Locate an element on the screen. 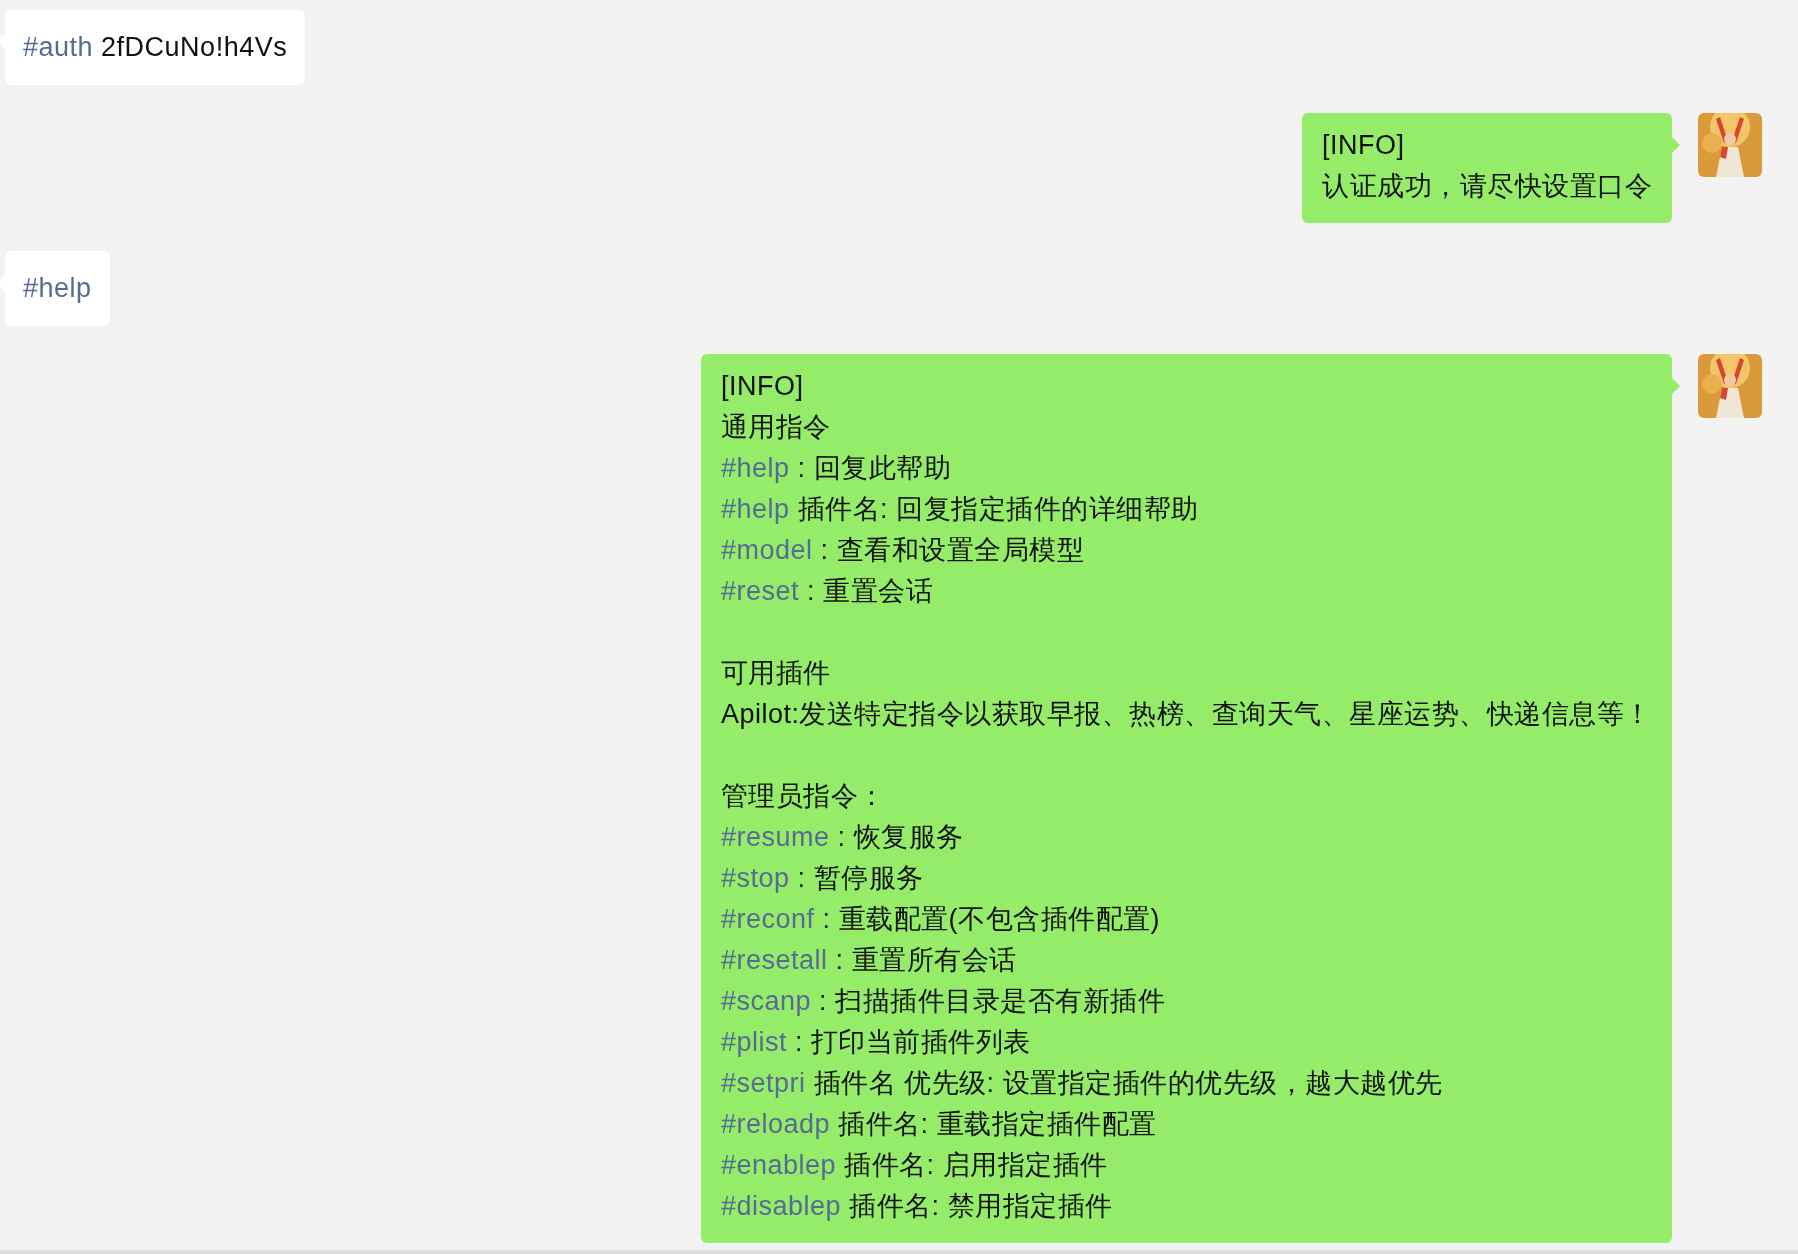  message-line: #model : 查看和设置全局模型 is located at coordinates (903, 550).